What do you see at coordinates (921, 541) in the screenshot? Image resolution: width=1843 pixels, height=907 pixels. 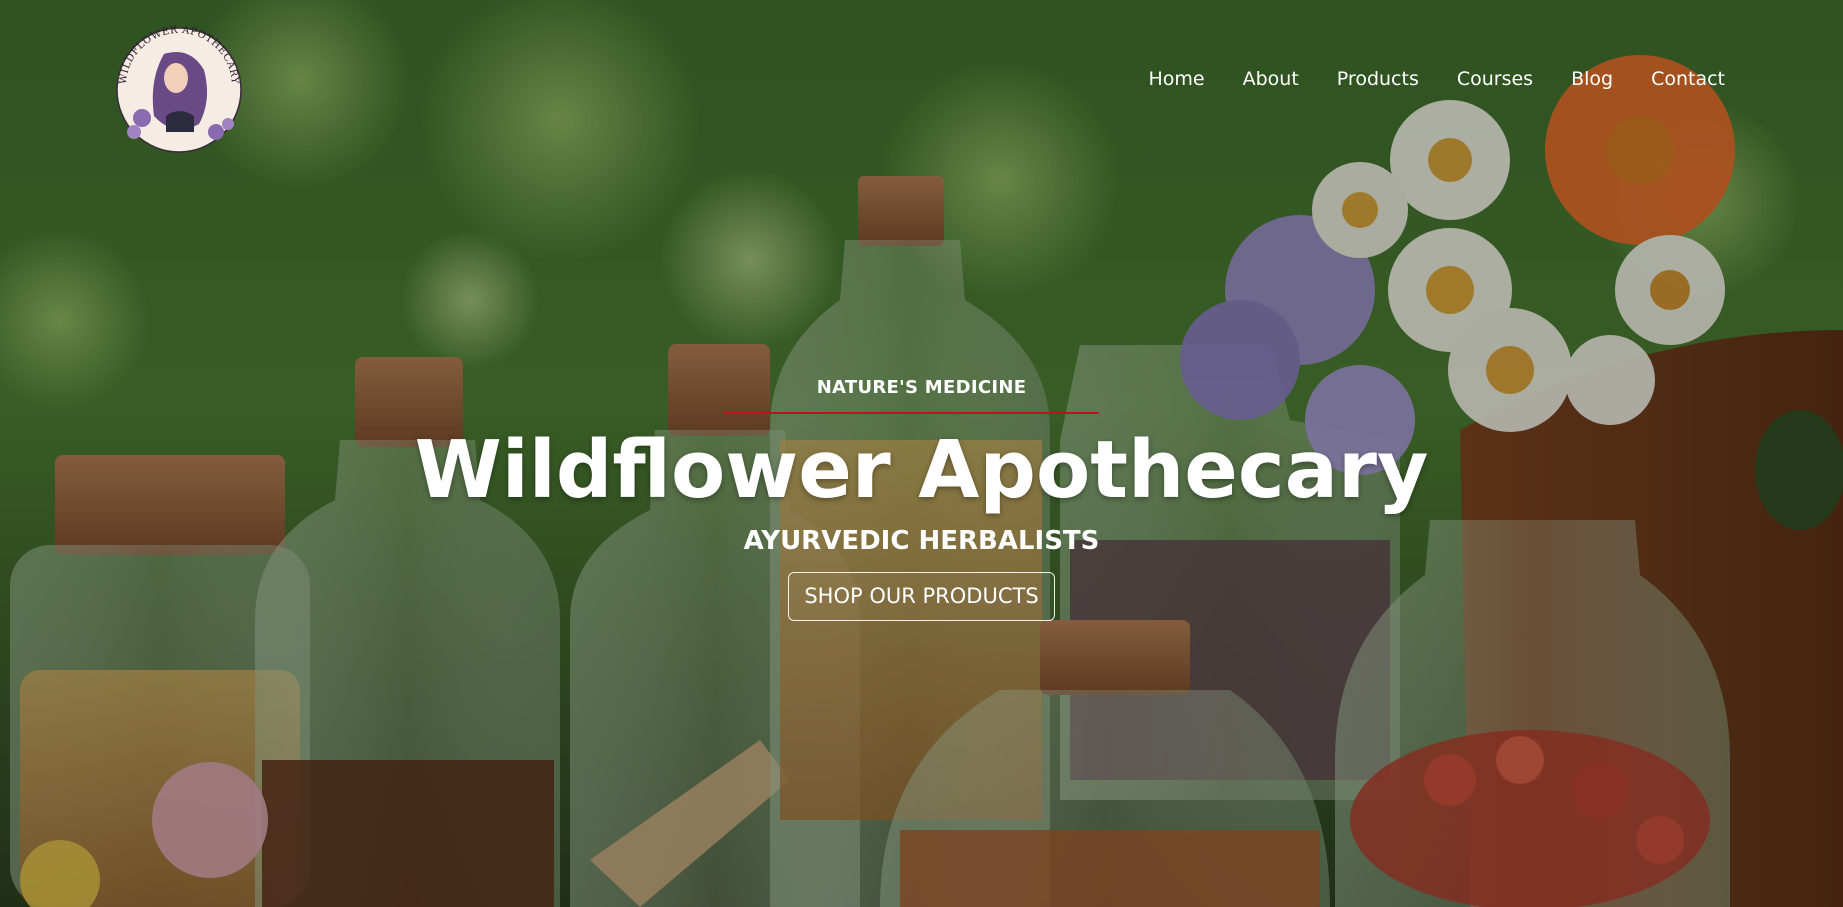 I see `hero-subtitle: AYURVEDIC HERBALISTS` at bounding box center [921, 541].